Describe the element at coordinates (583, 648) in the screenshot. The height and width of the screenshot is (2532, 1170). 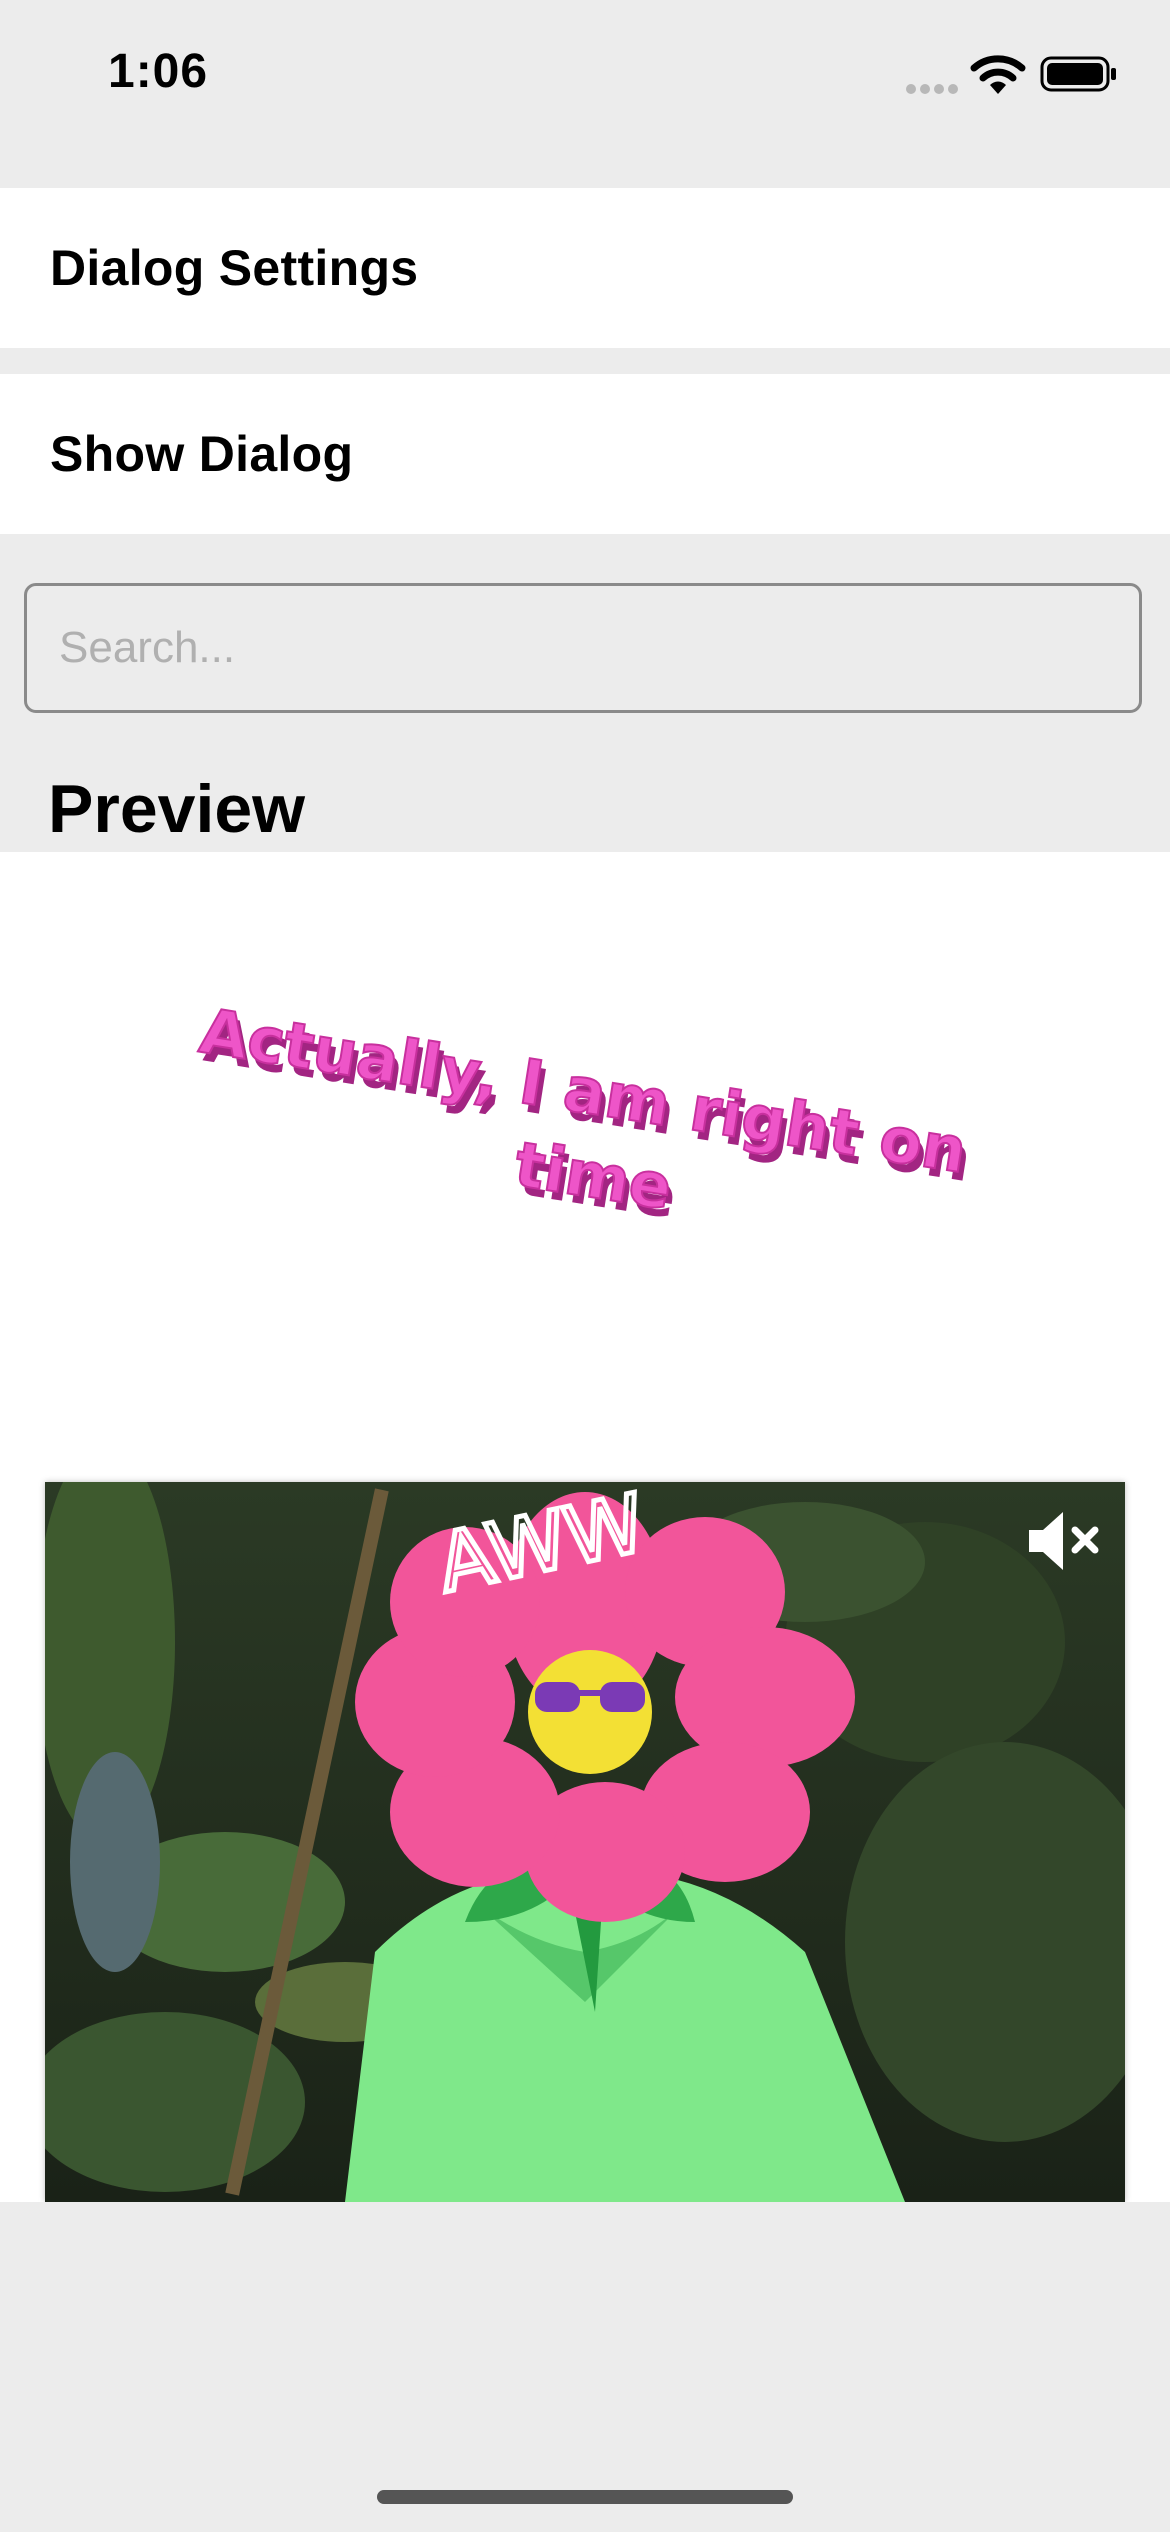
I see `search-input` at that location.